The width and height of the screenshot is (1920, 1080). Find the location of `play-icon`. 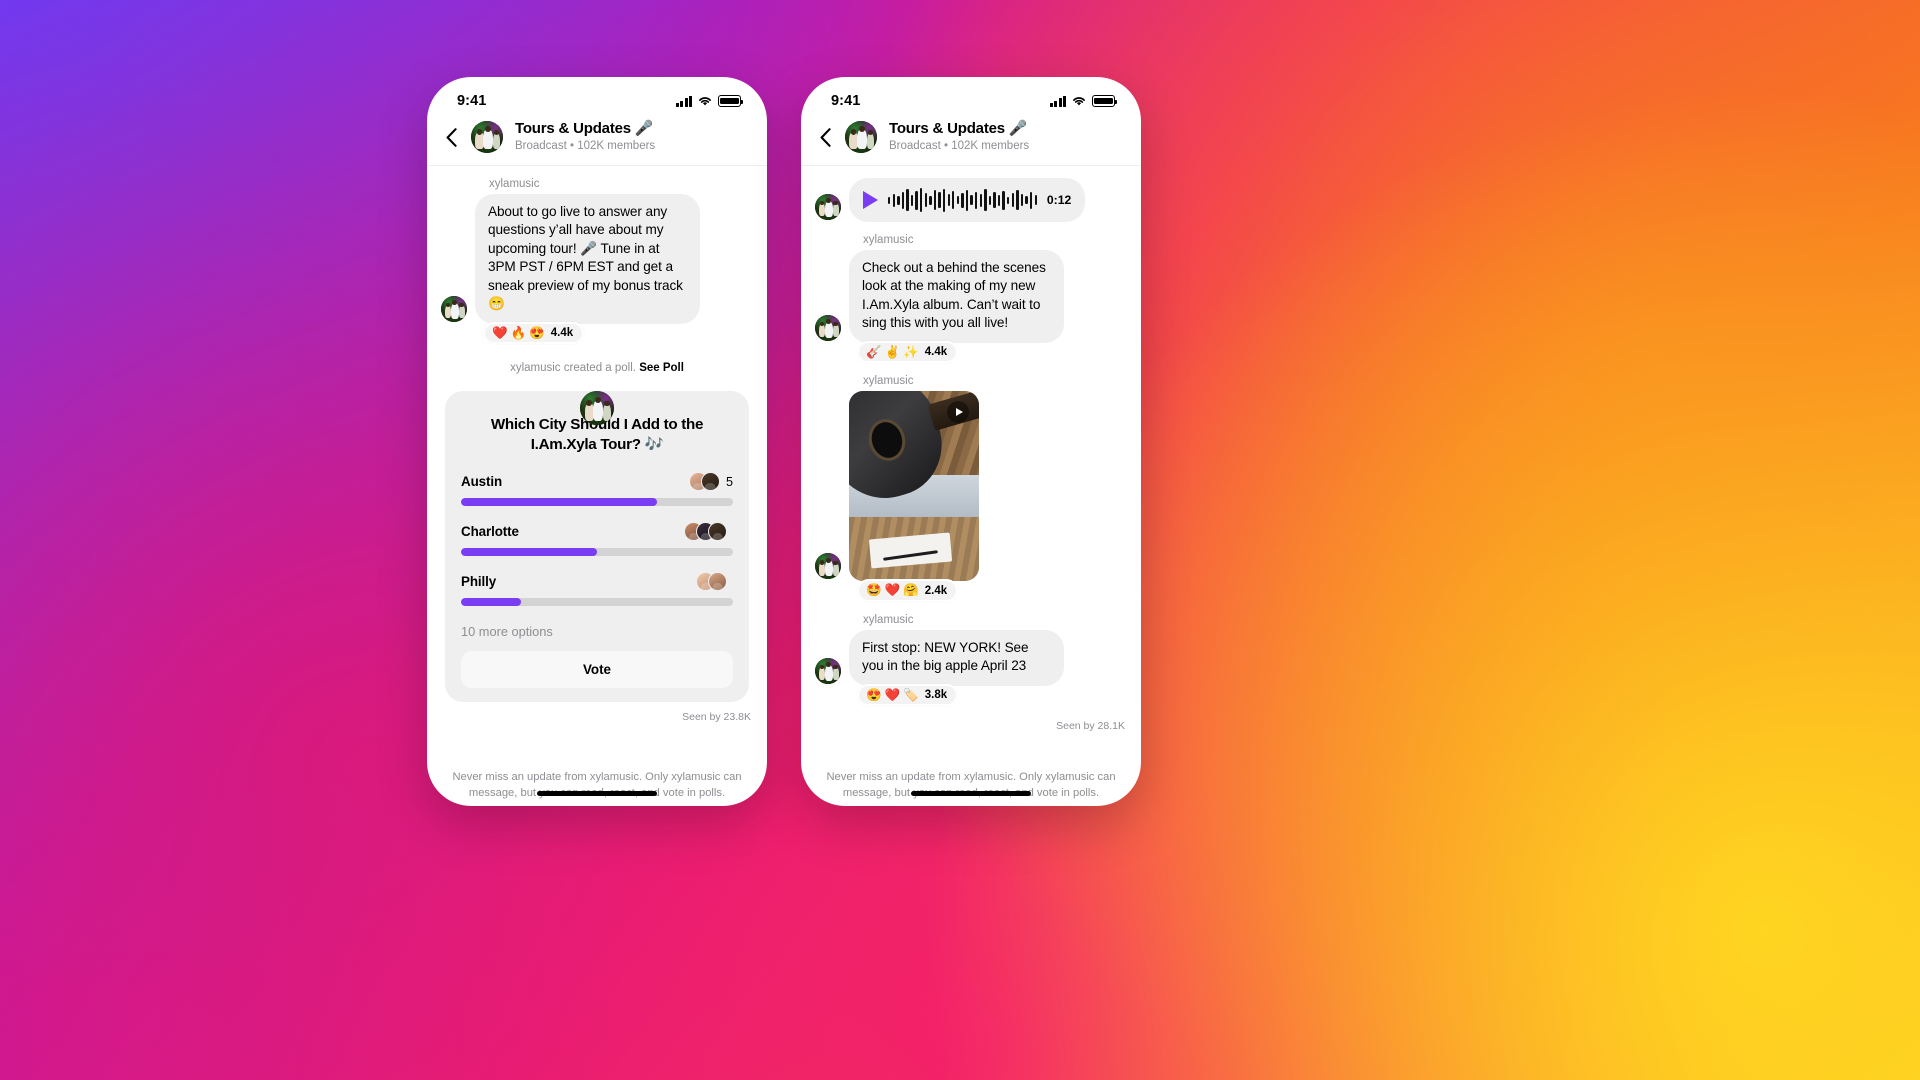

play-icon is located at coordinates (870, 200).